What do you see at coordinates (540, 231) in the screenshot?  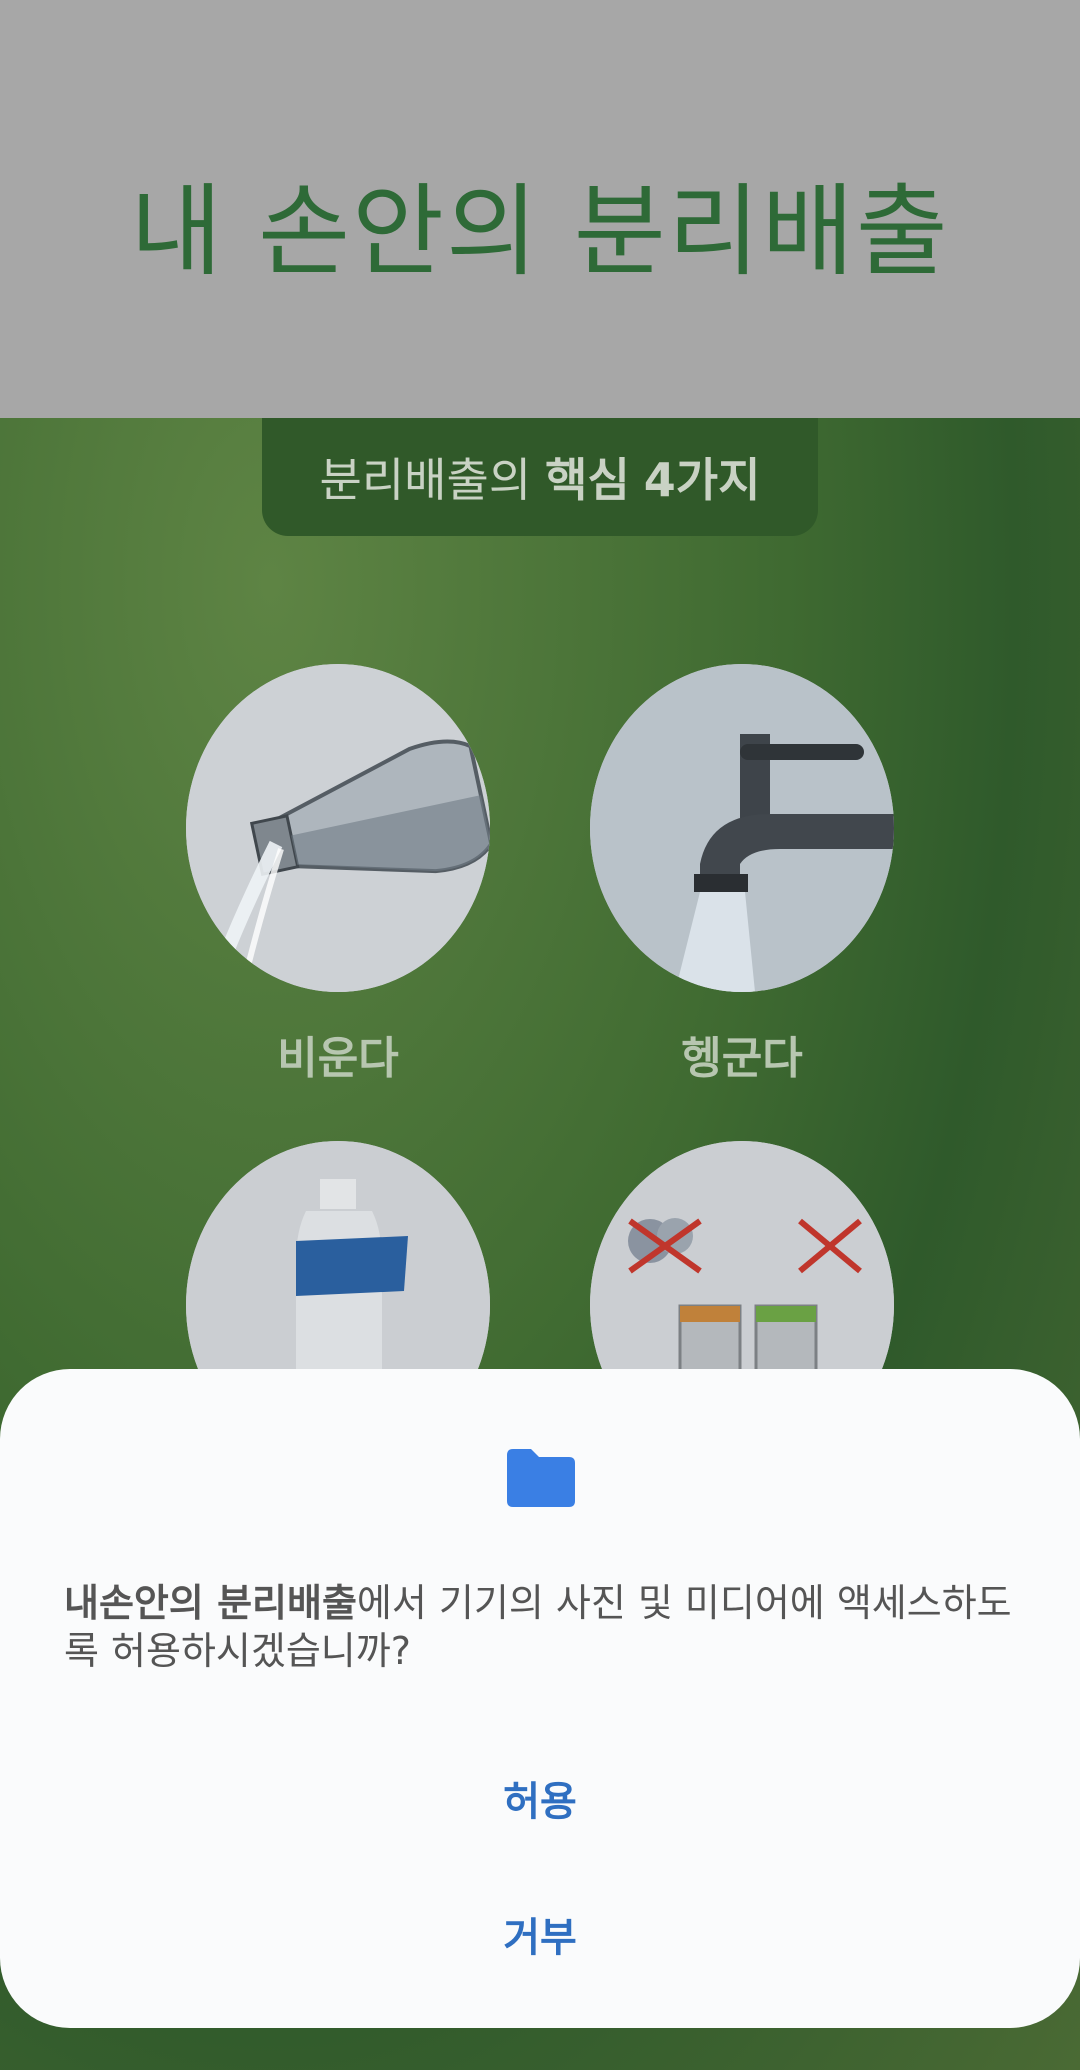 I see `app-title: 내 손안의 분리배출` at bounding box center [540, 231].